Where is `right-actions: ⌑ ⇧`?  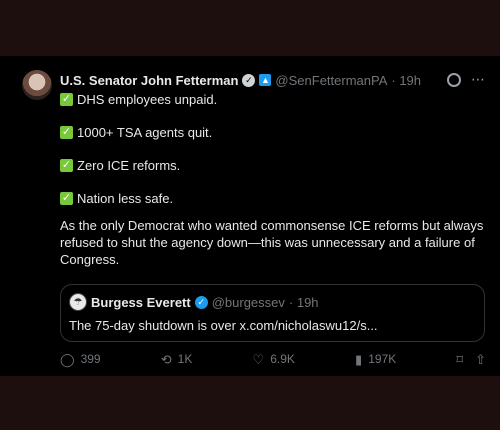 right-actions: ⌑ ⇧ is located at coordinates (471, 359).